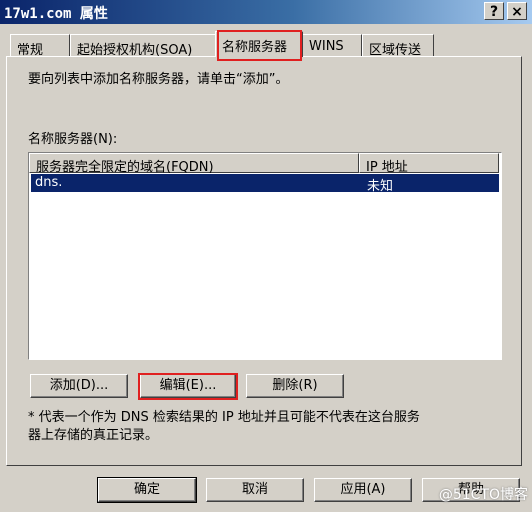 This screenshot has width=532, height=512. I want to click on tab-name-servers: 名称服务器, so click(259, 44).